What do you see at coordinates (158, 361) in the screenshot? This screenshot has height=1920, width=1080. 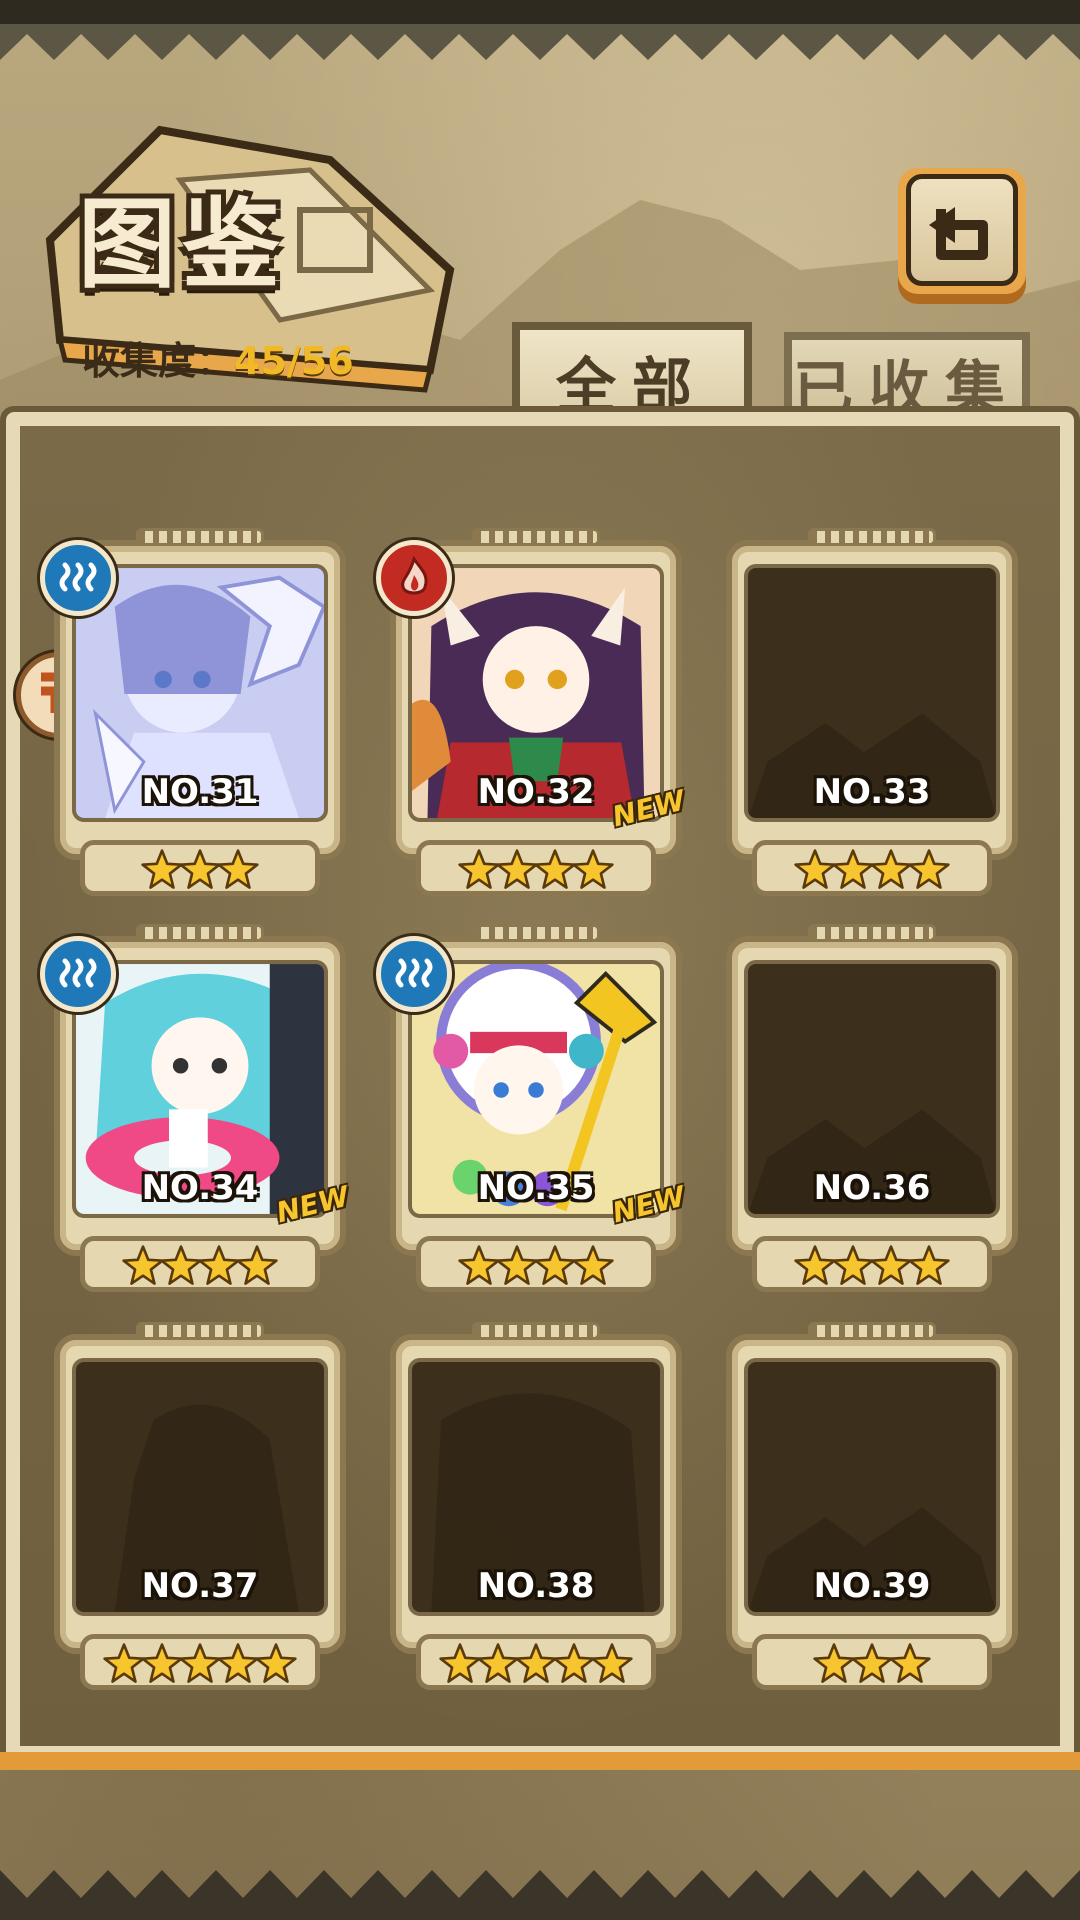 I see `collection-label: 收集度：` at bounding box center [158, 361].